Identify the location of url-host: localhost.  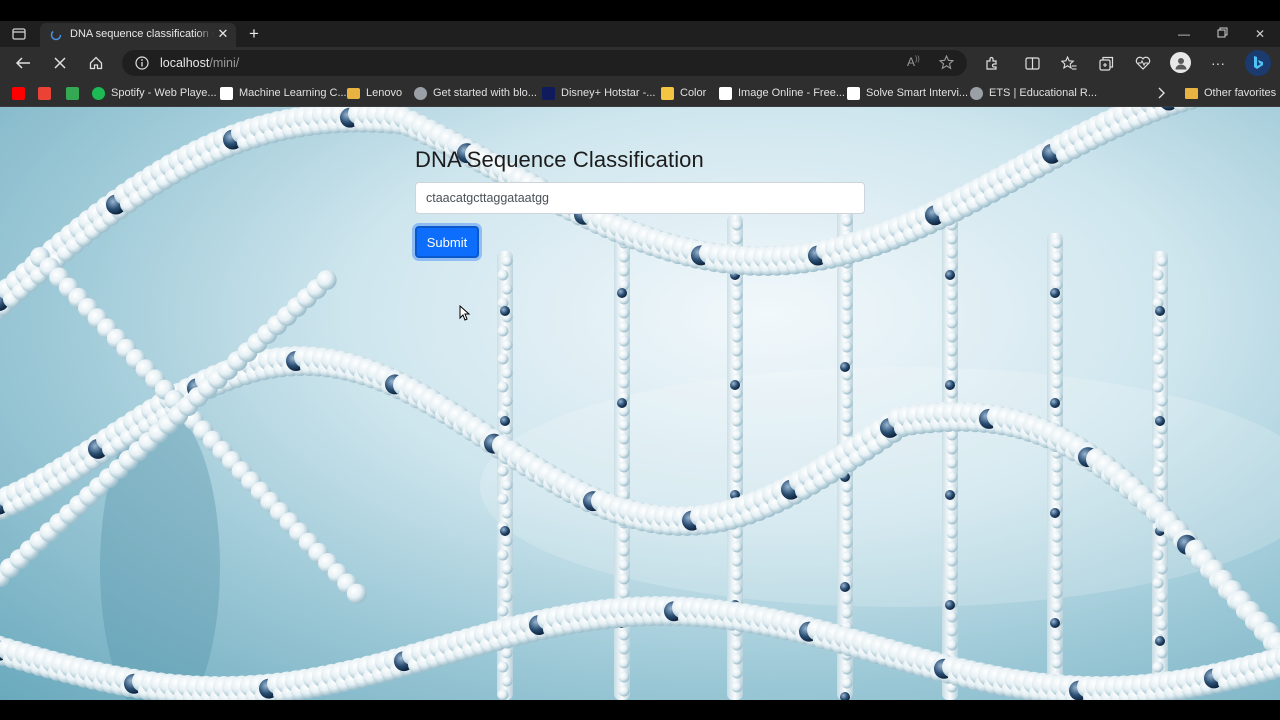
(185, 63).